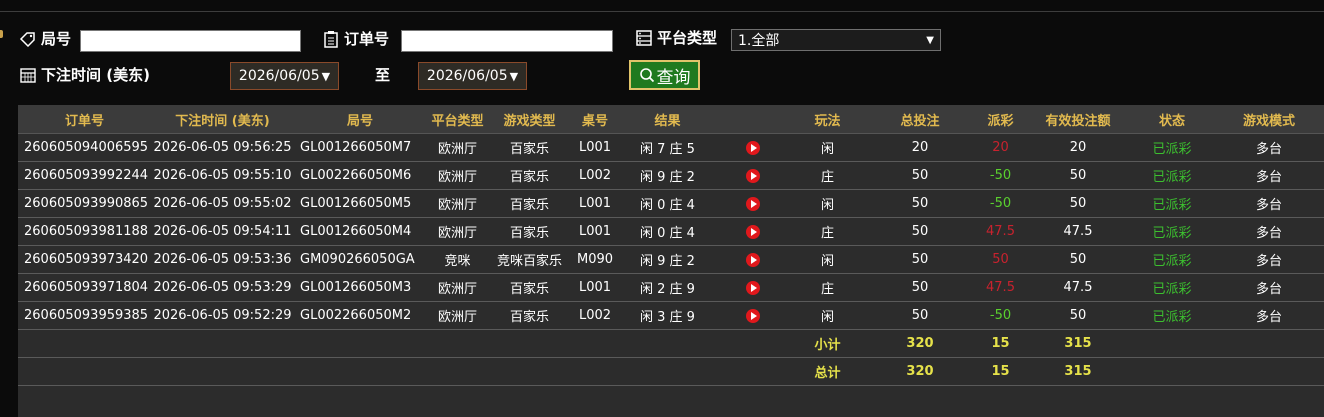 The height and width of the screenshot is (417, 1324). Describe the element at coordinates (1078, 371) in the screenshot. I see `total-valid: 315` at that location.